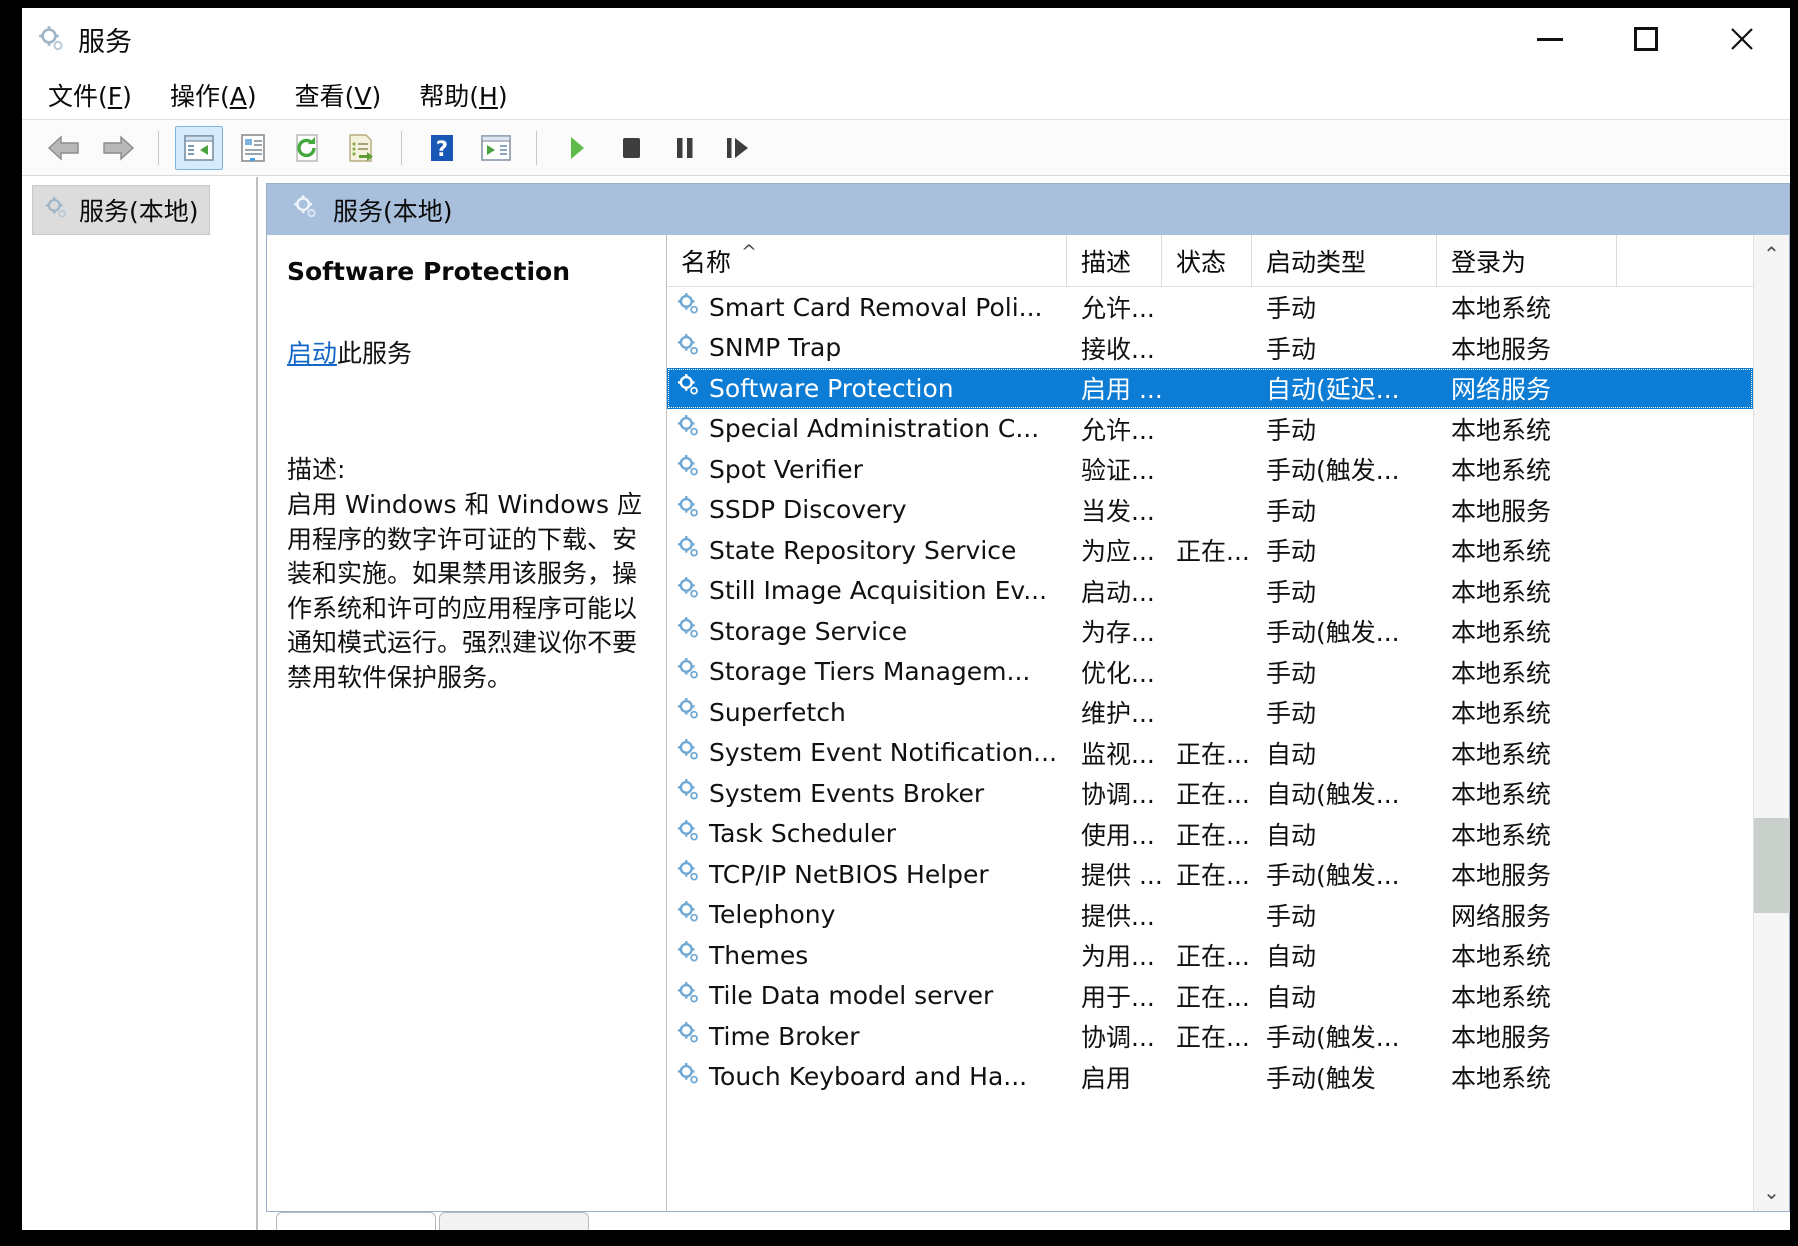  What do you see at coordinates (253, 148) in the screenshot?
I see `properties-icon` at bounding box center [253, 148].